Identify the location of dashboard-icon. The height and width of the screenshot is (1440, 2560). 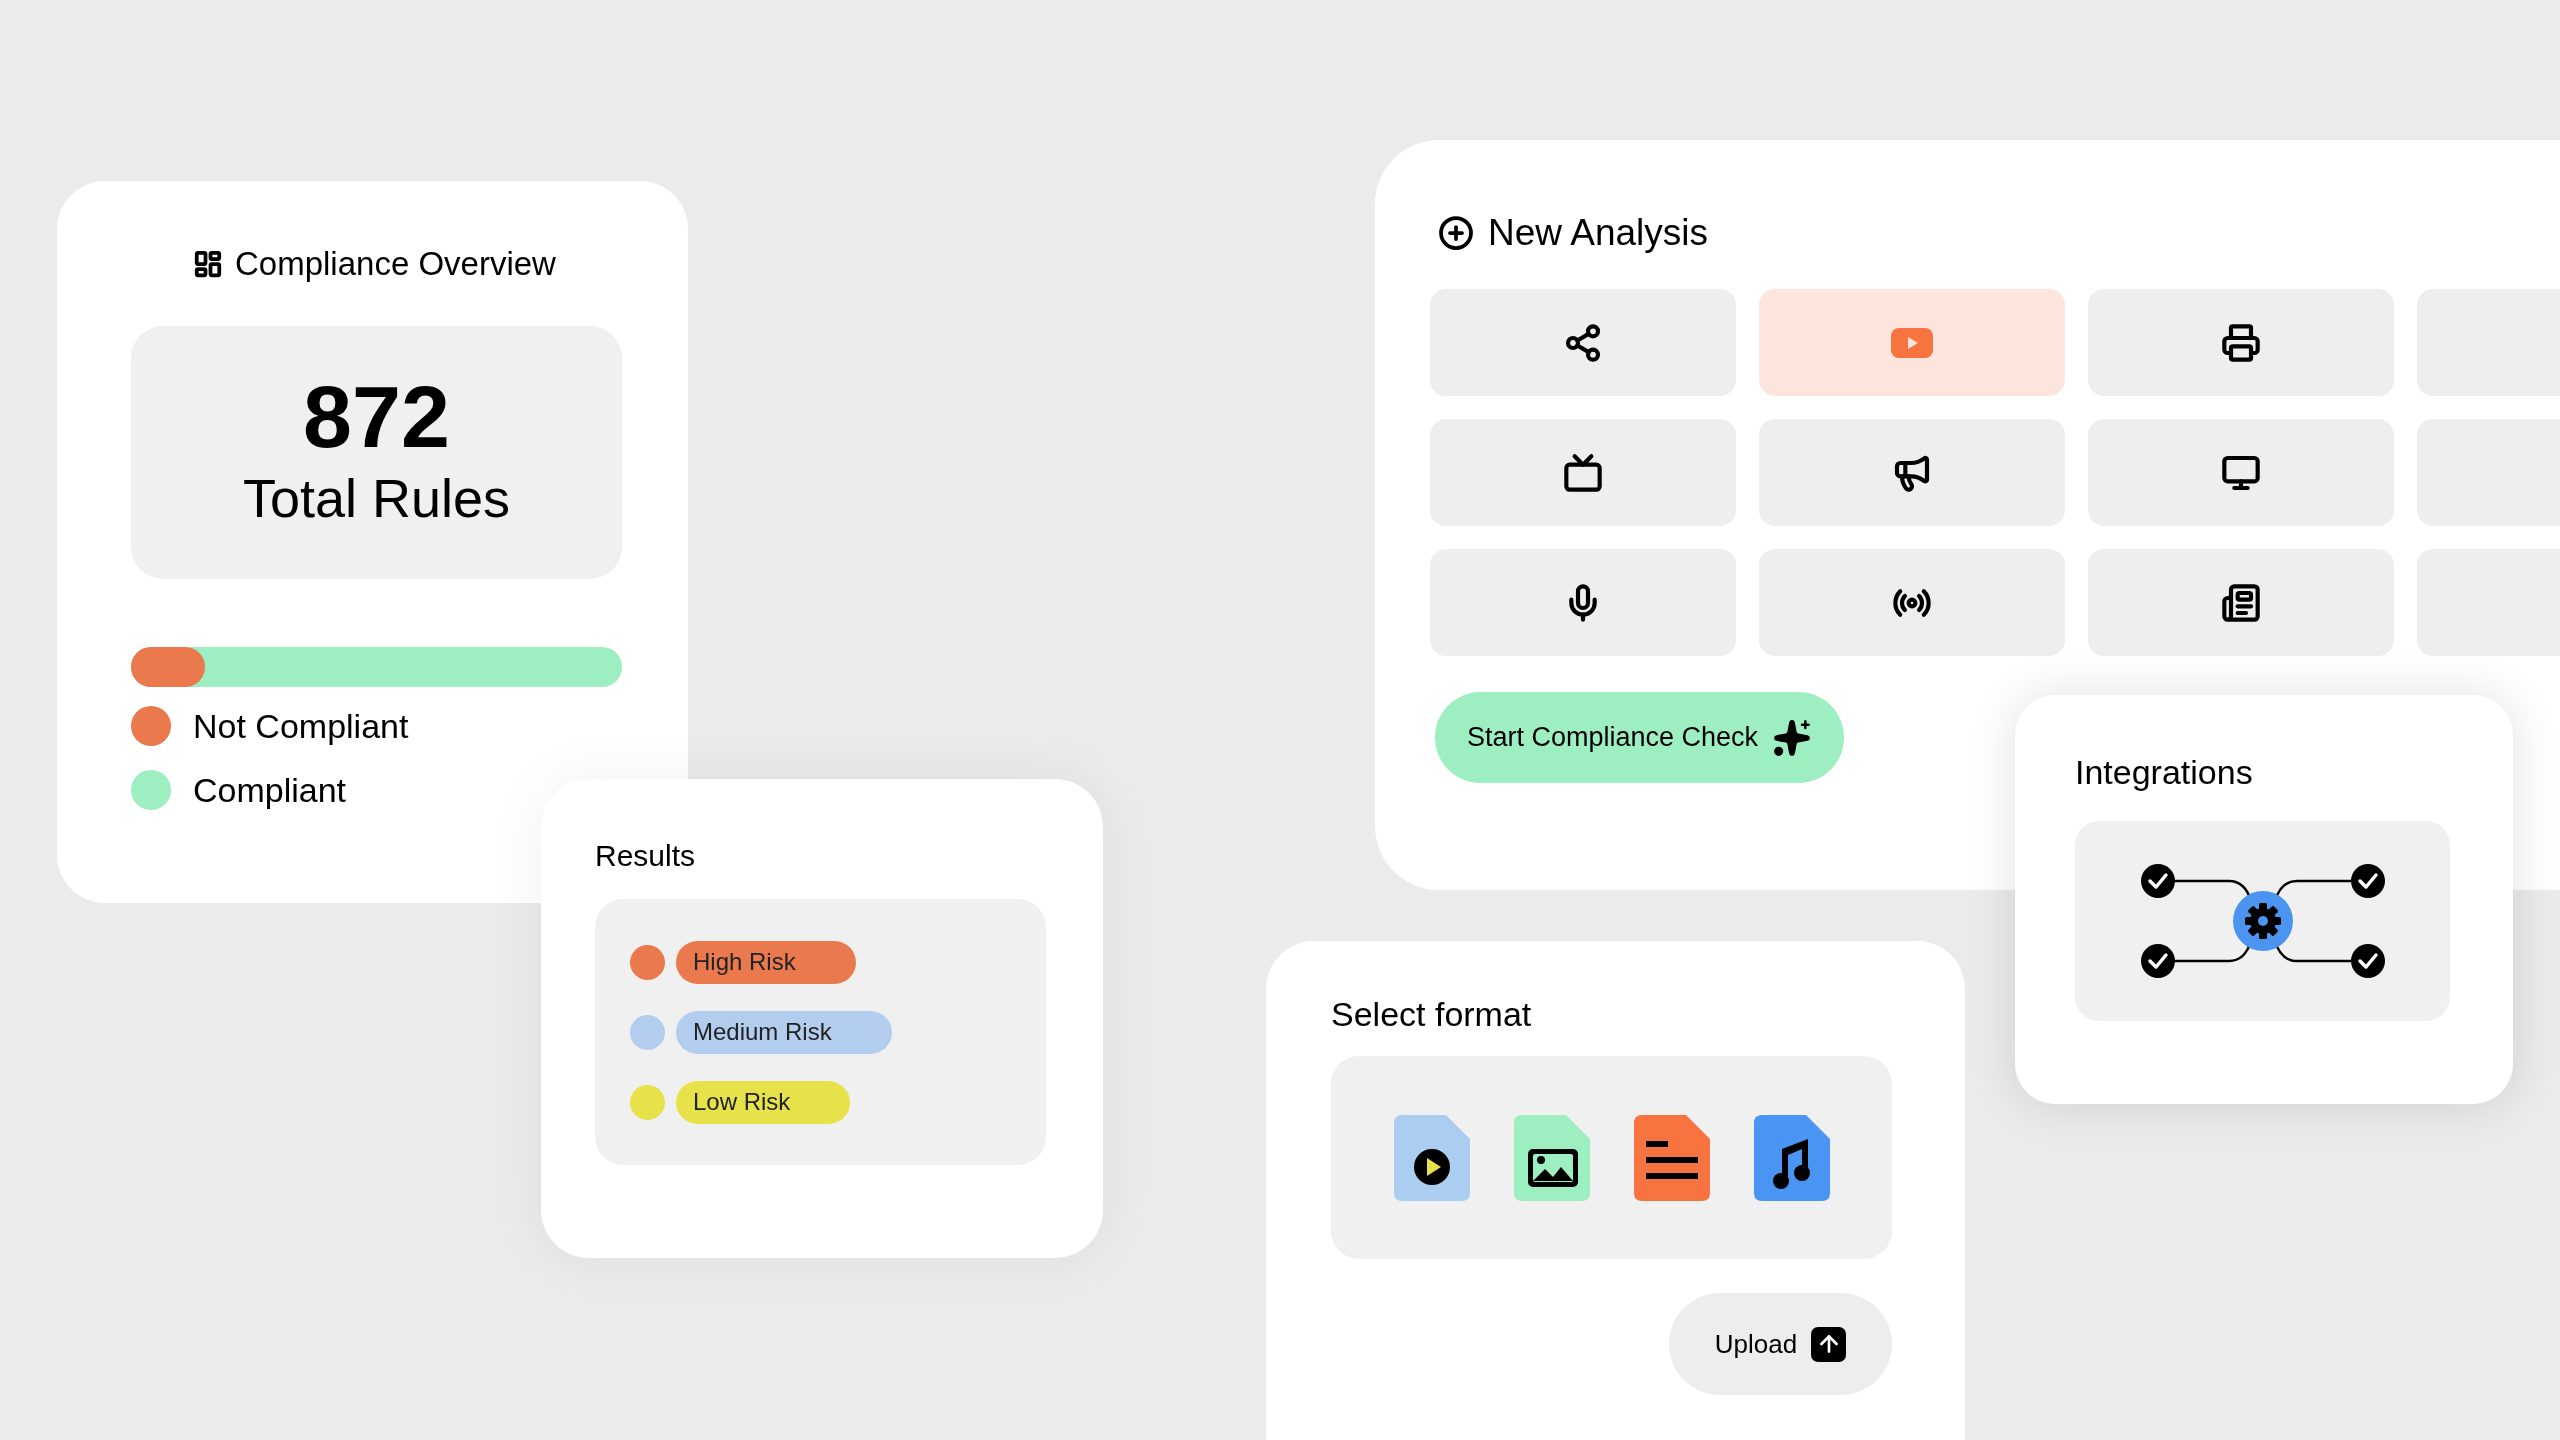
(208, 263).